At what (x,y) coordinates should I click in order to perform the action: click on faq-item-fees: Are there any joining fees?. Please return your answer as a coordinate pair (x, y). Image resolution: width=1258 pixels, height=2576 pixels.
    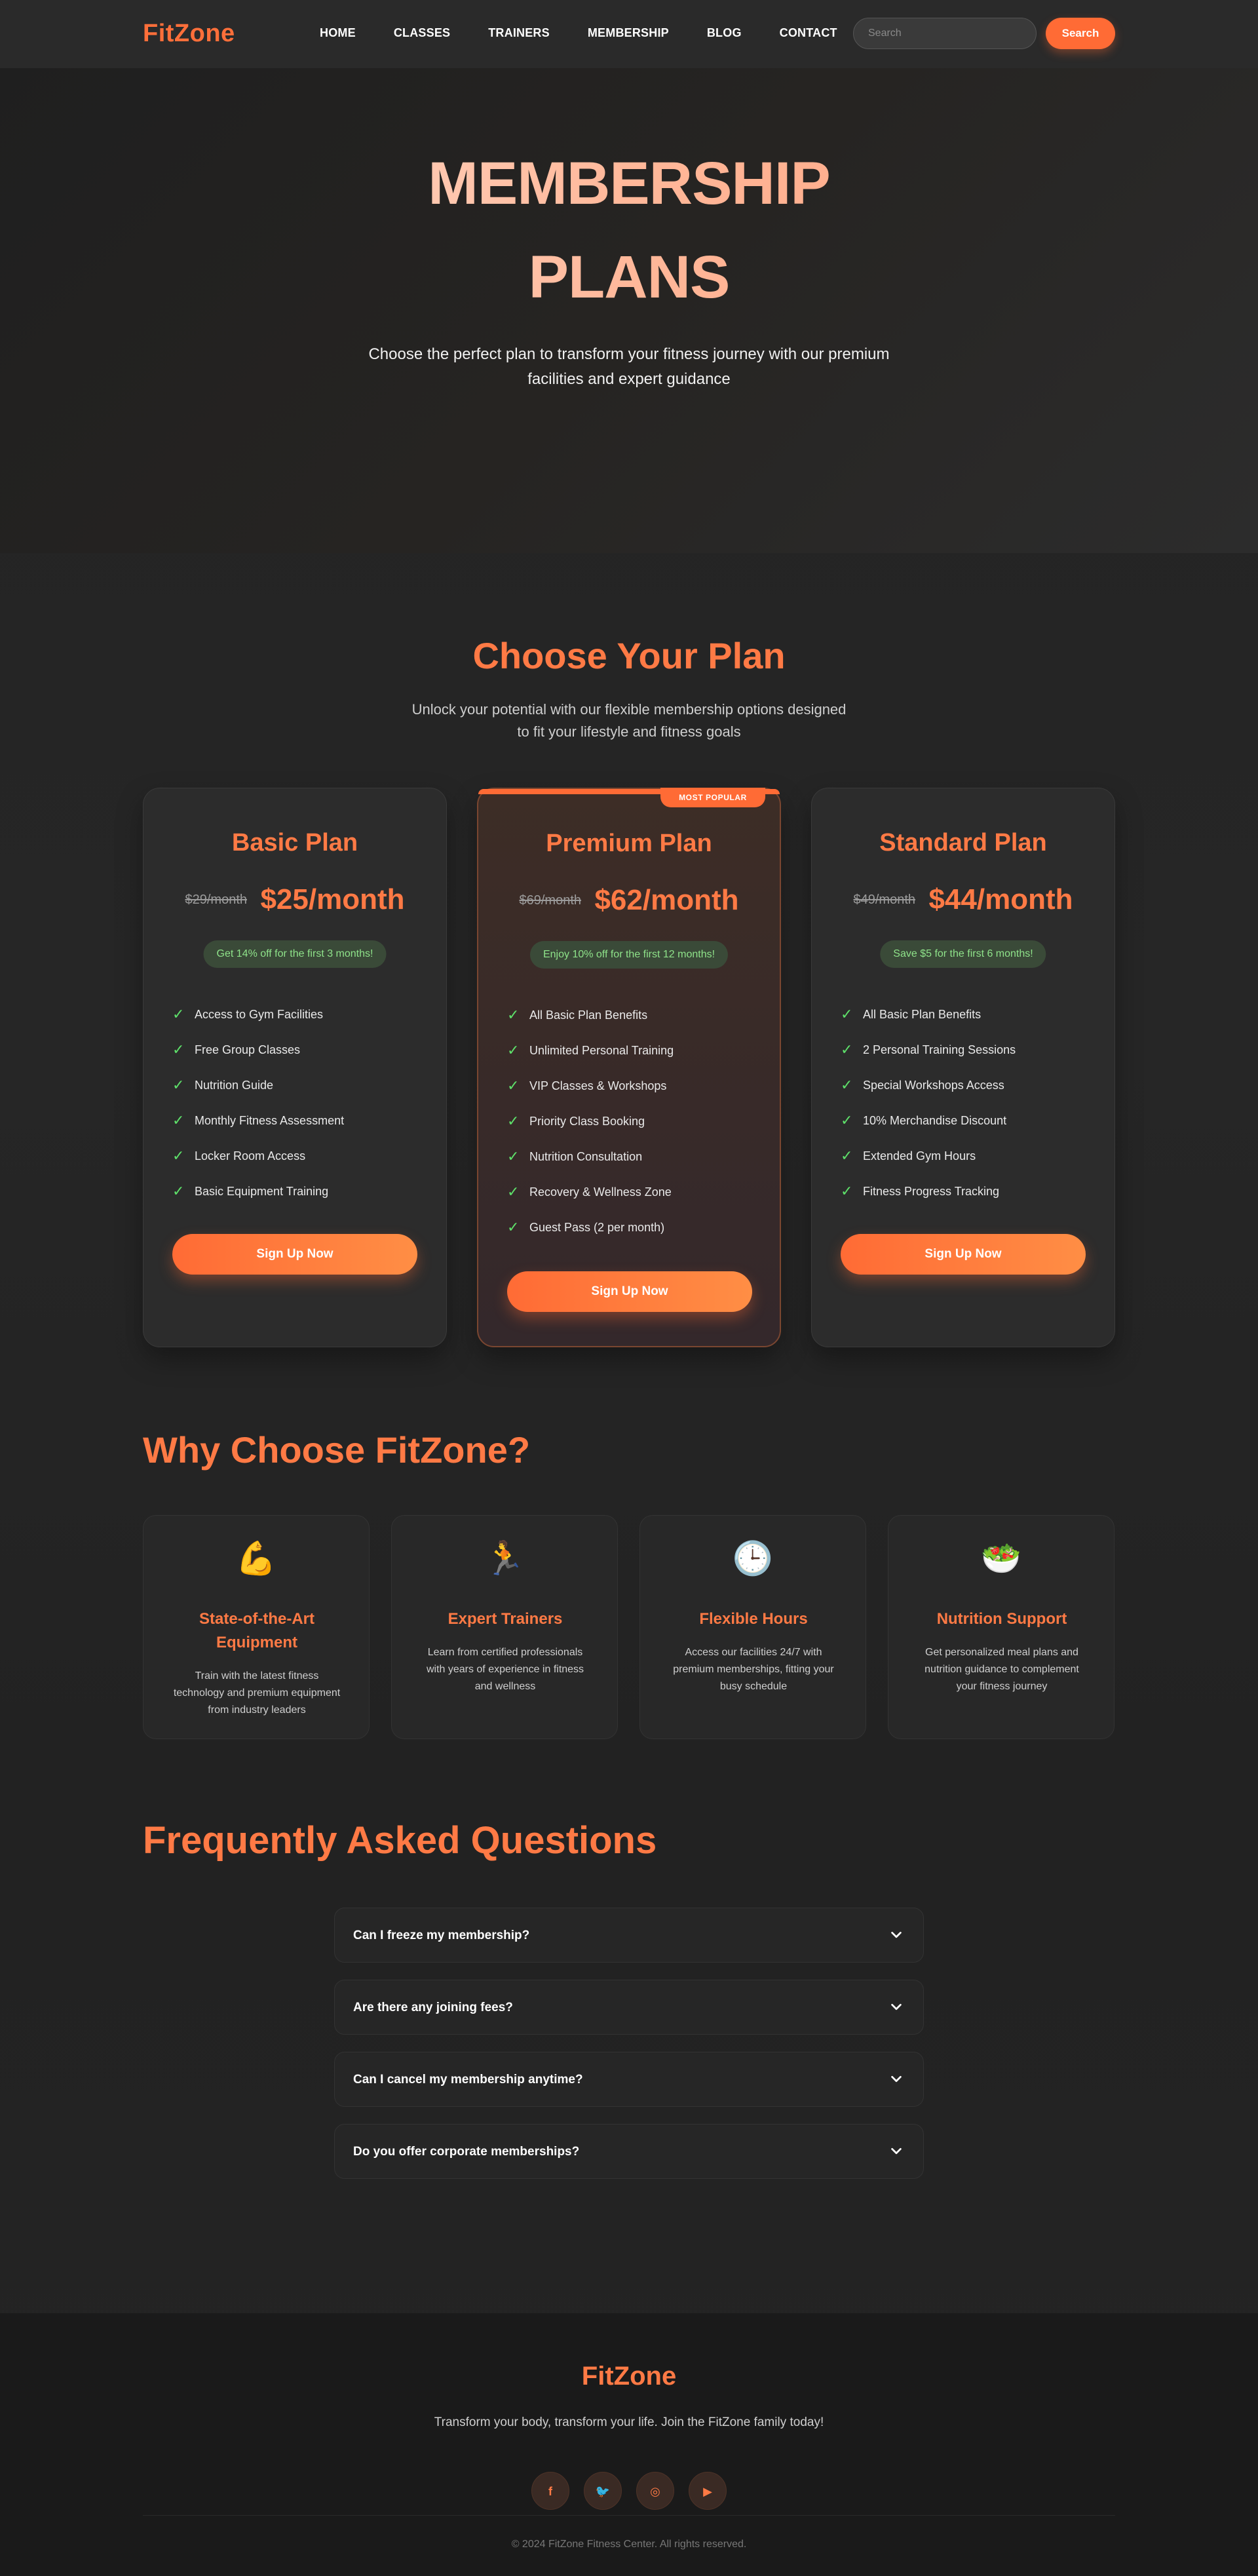
    Looking at the image, I should click on (629, 2007).